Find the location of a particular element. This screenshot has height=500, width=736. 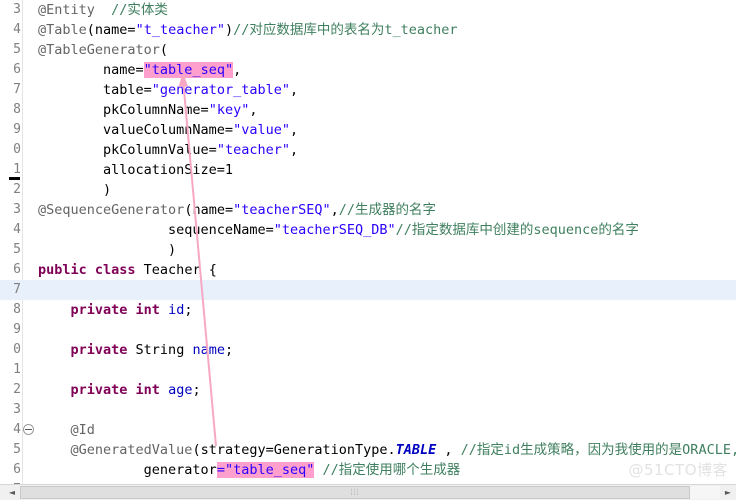

code-token: String is located at coordinates (160, 350).